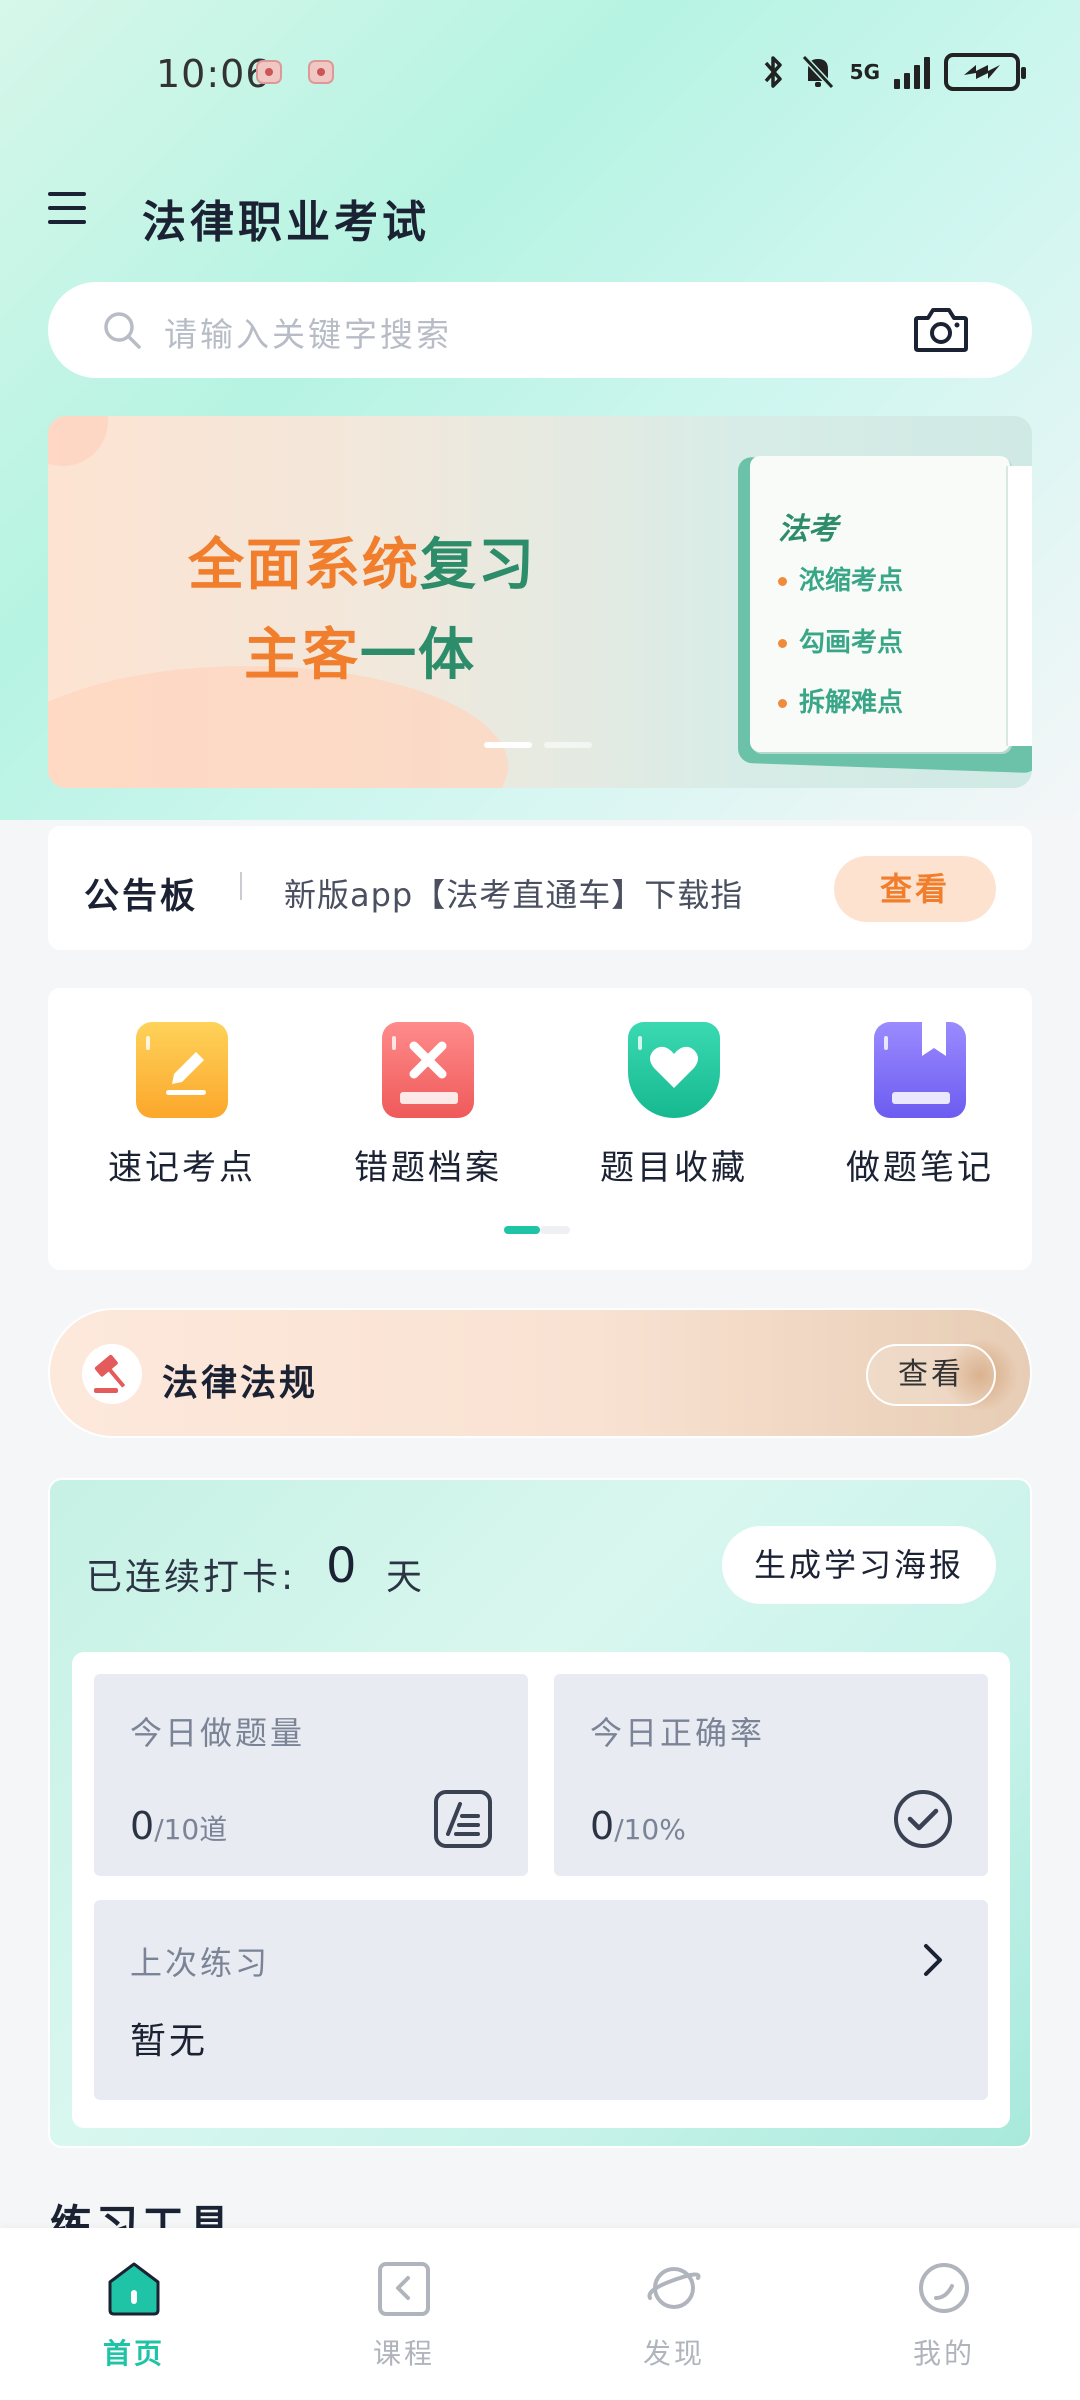  Describe the element at coordinates (885, 615) in the screenshot. I see `book-illustration: 法考 浓缩考点 勾画考点 拆解难点` at that location.